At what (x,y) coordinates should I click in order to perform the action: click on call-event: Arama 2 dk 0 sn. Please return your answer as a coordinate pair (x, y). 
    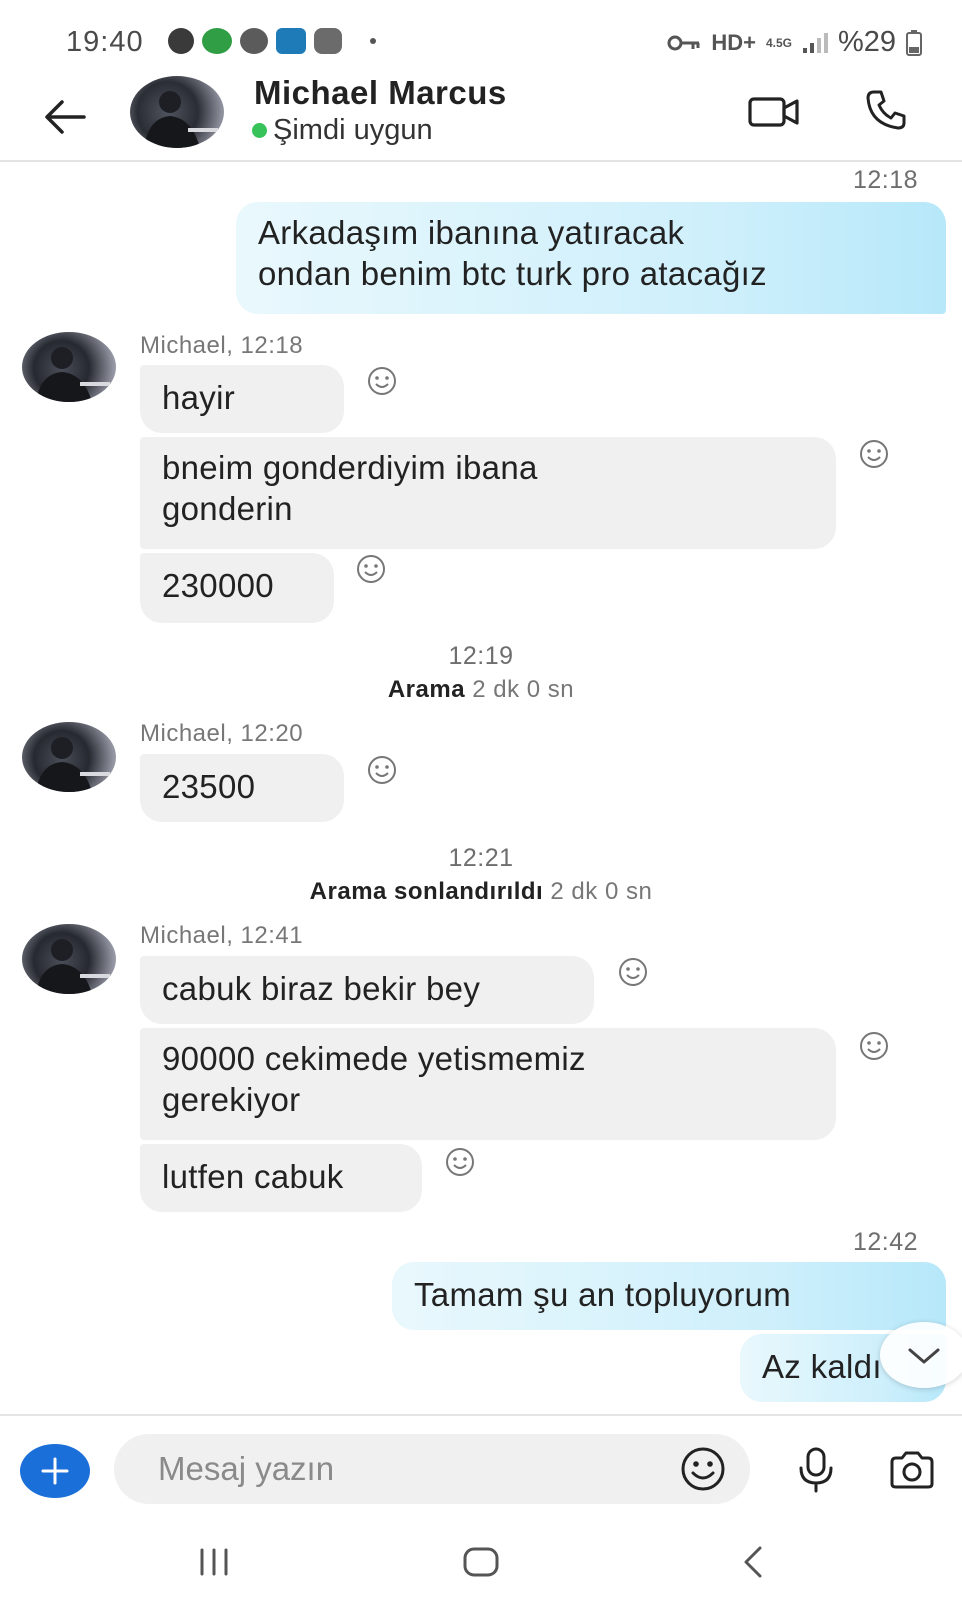
    Looking at the image, I should click on (481, 690).